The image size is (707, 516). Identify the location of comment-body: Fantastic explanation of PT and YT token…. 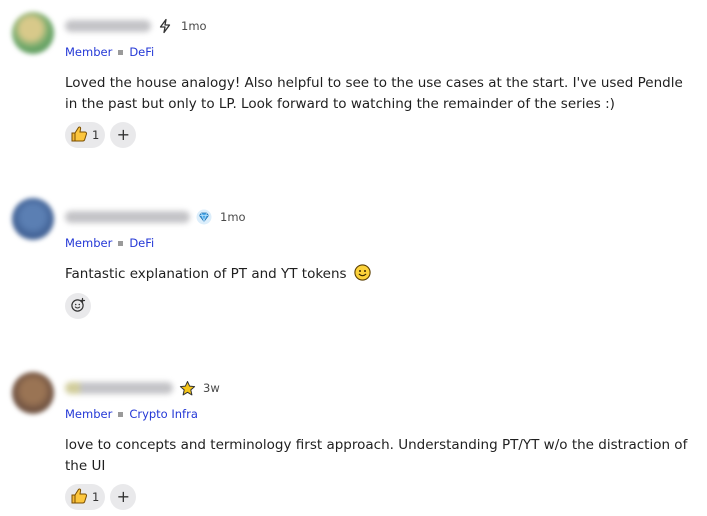
(380, 276).